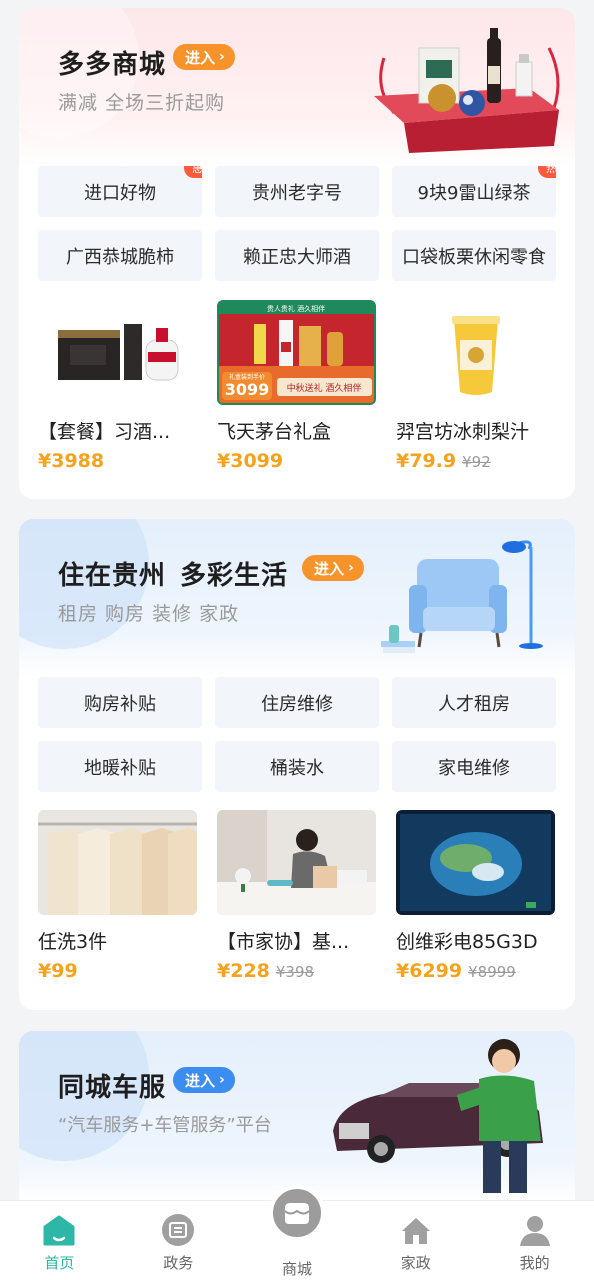  I want to click on car-service-enter-button: 进入 ›, so click(204, 1080).